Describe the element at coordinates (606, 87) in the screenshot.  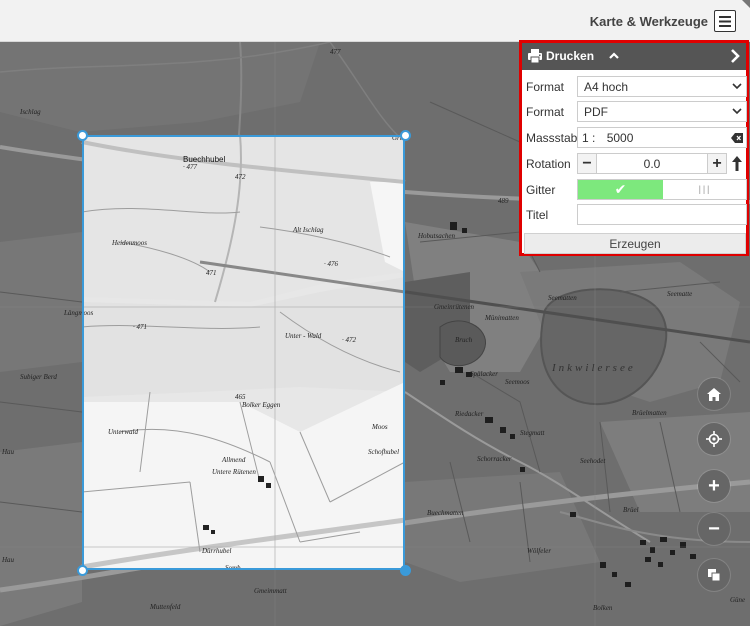
I see `format-size-value: A4 hoch` at that location.